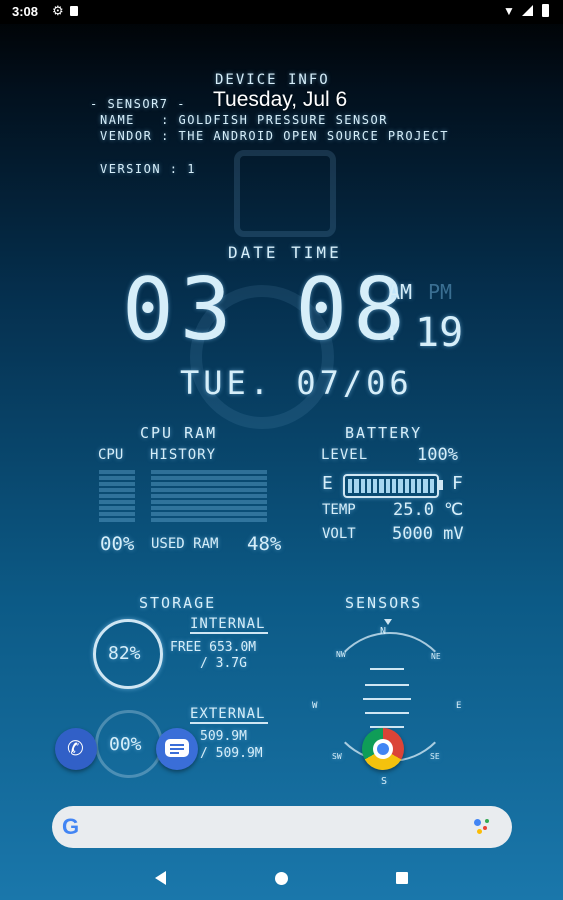 This screenshot has height=900, width=563. I want to click on temp-label: TEMP, so click(339, 510).